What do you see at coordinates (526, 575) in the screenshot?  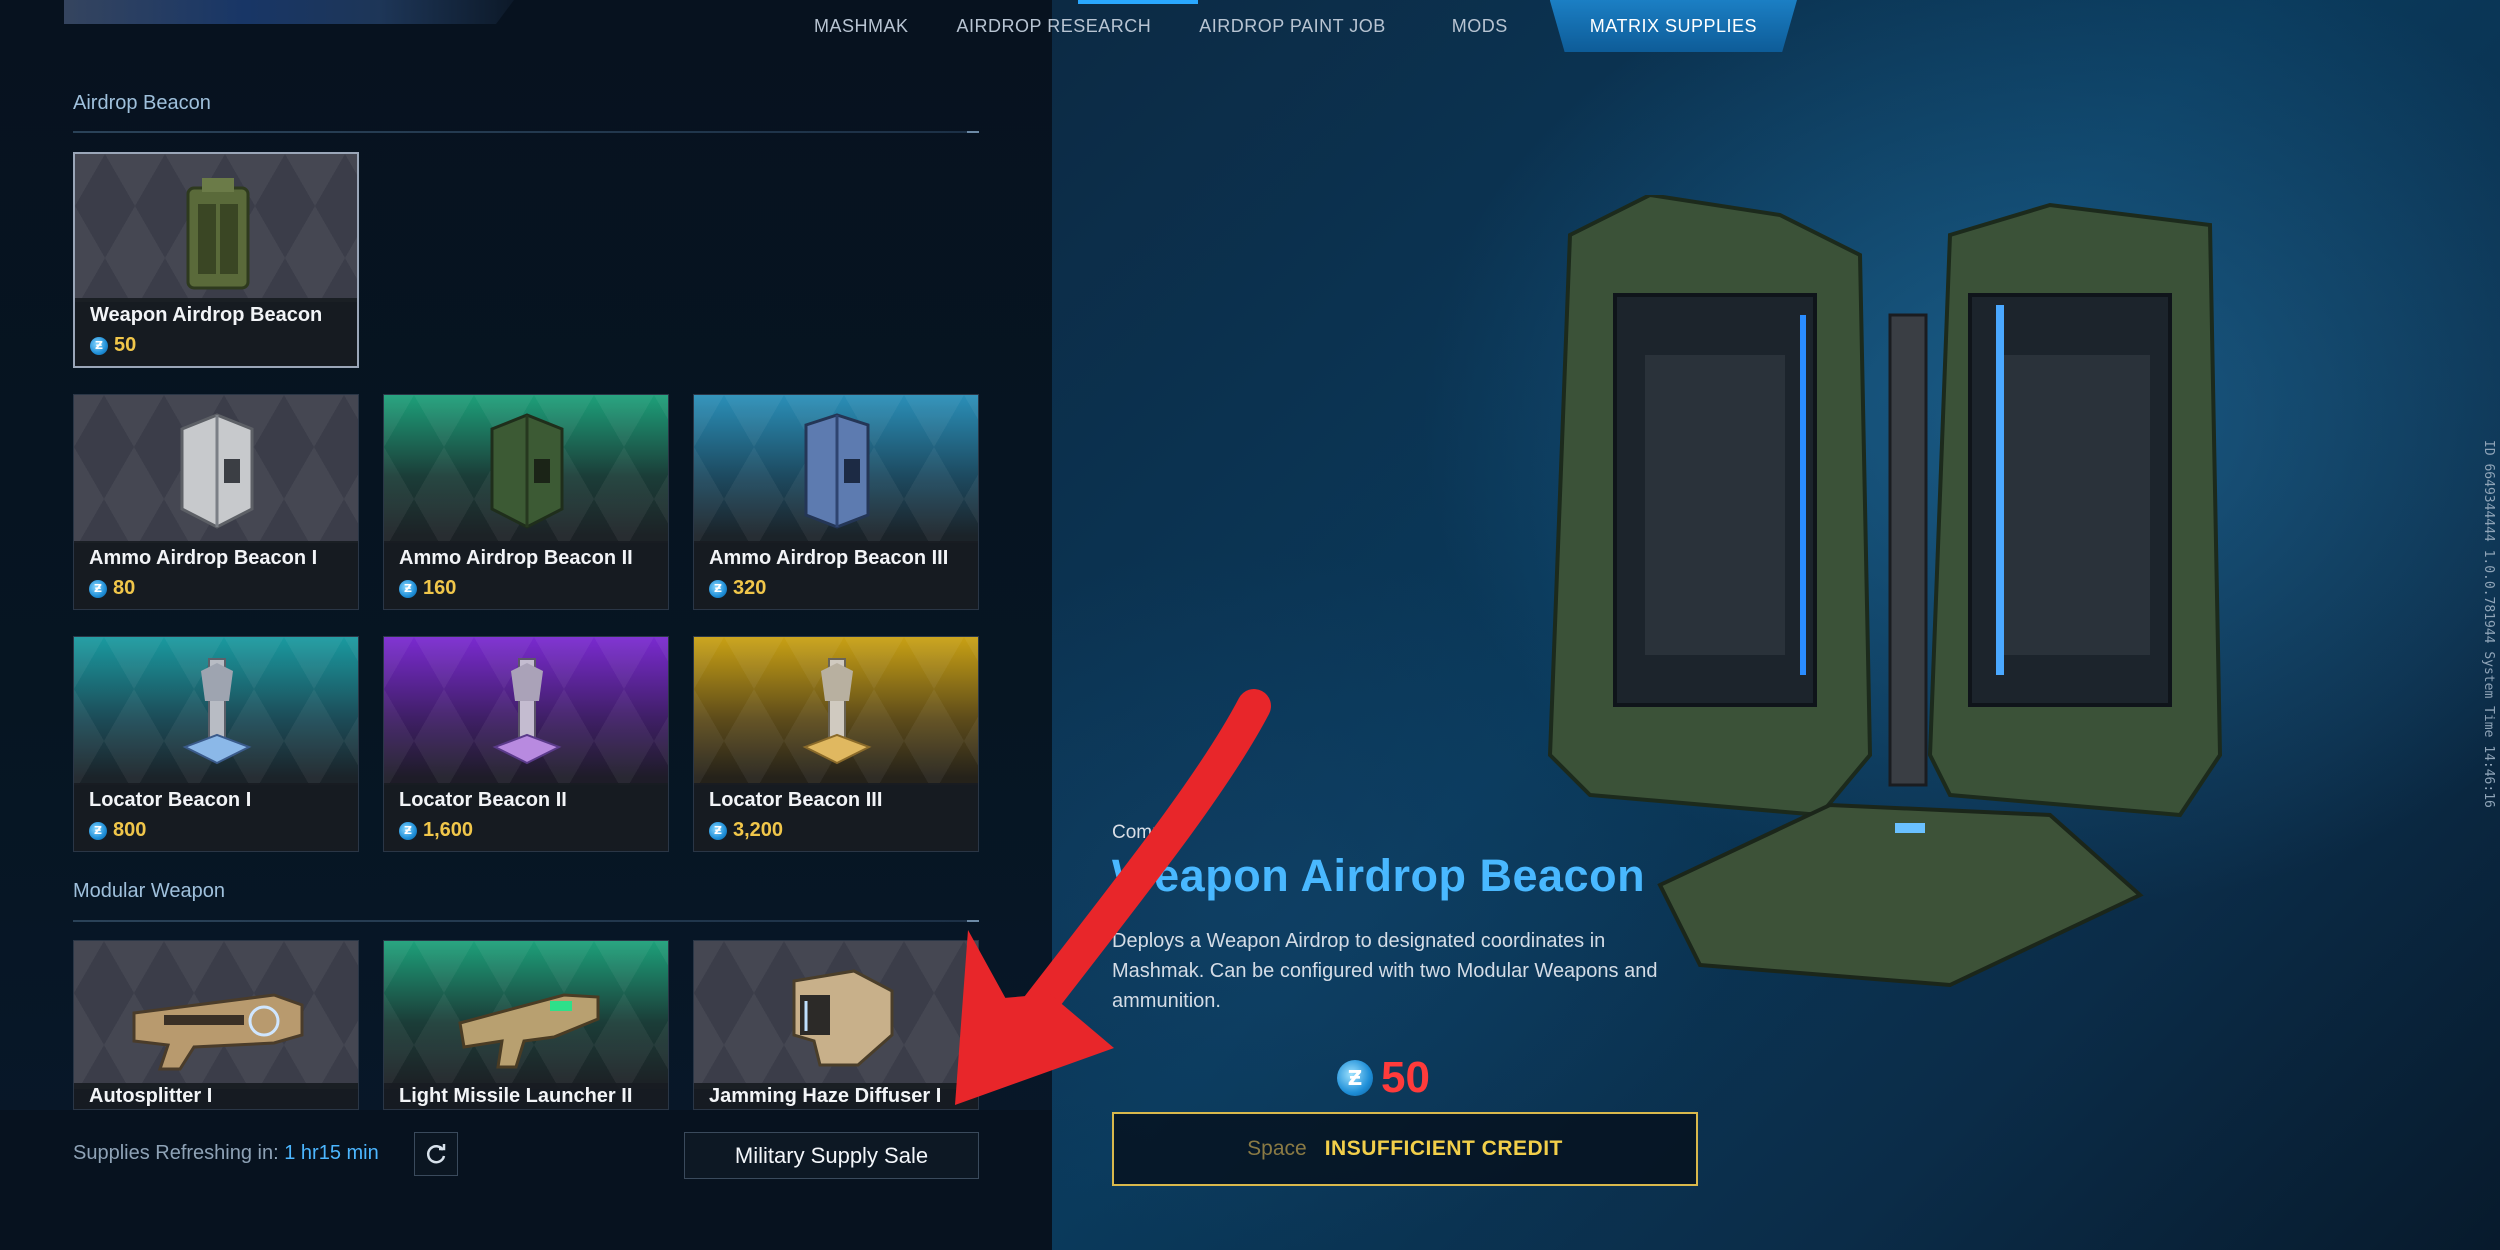 I see `card-info: Ammo Airdrop Beacon II Ƶ 160` at bounding box center [526, 575].